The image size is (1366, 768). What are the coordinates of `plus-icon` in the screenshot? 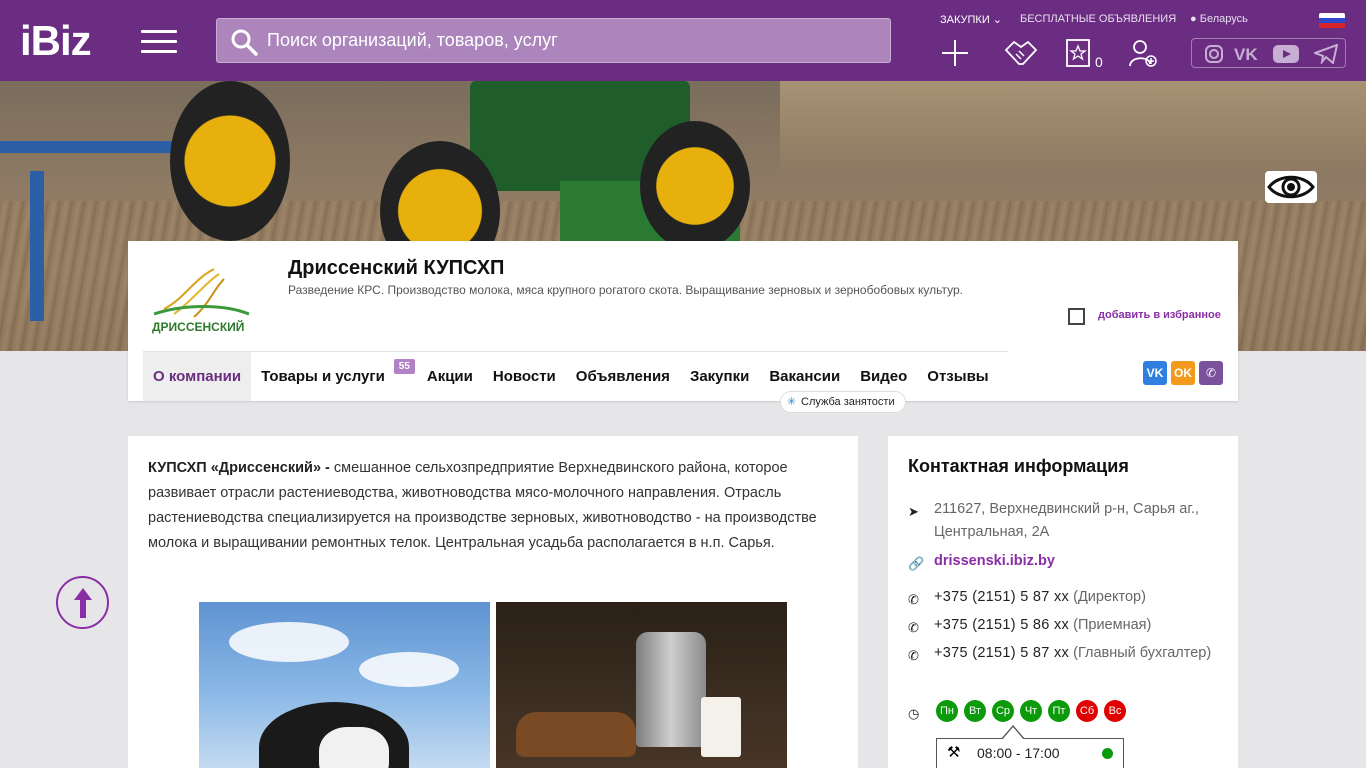 It's located at (955, 53).